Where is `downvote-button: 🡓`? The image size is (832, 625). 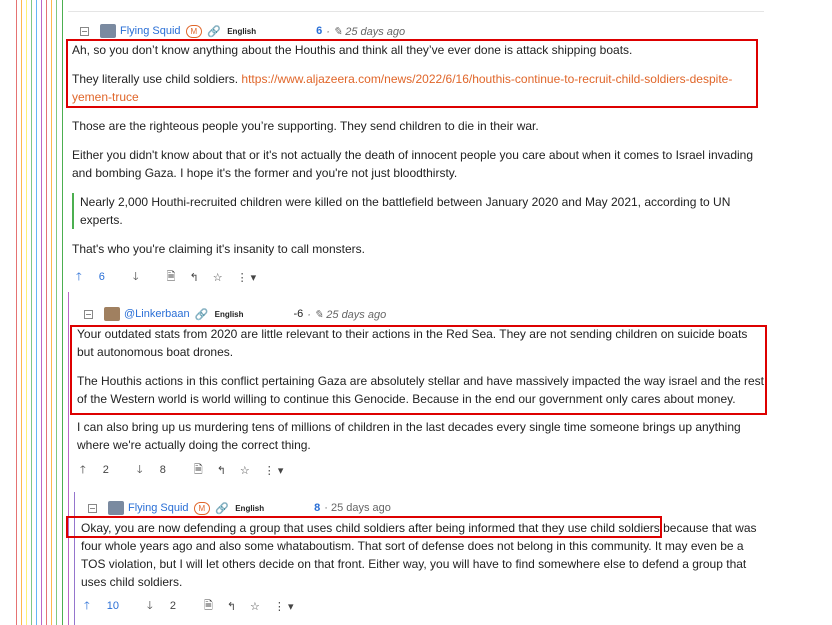 downvote-button: 🡓 is located at coordinates (143, 277).